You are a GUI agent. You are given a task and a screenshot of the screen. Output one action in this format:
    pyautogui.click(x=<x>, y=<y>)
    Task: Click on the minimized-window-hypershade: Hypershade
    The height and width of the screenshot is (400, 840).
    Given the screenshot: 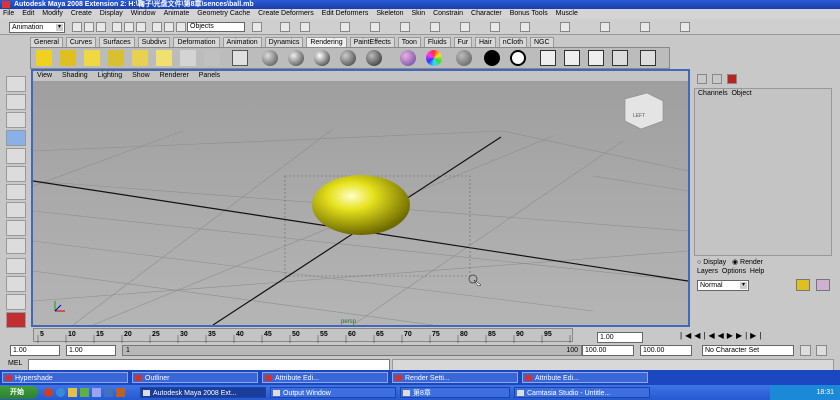 What is the action you would take?
    pyautogui.click(x=65, y=377)
    